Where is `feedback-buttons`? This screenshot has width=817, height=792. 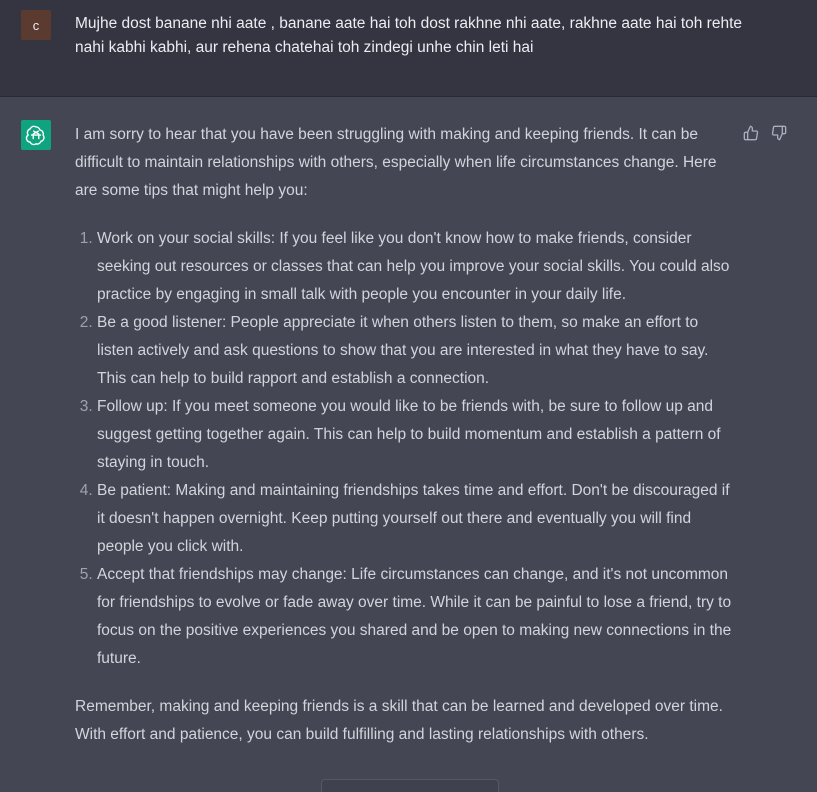 feedback-buttons is located at coordinates (765, 133).